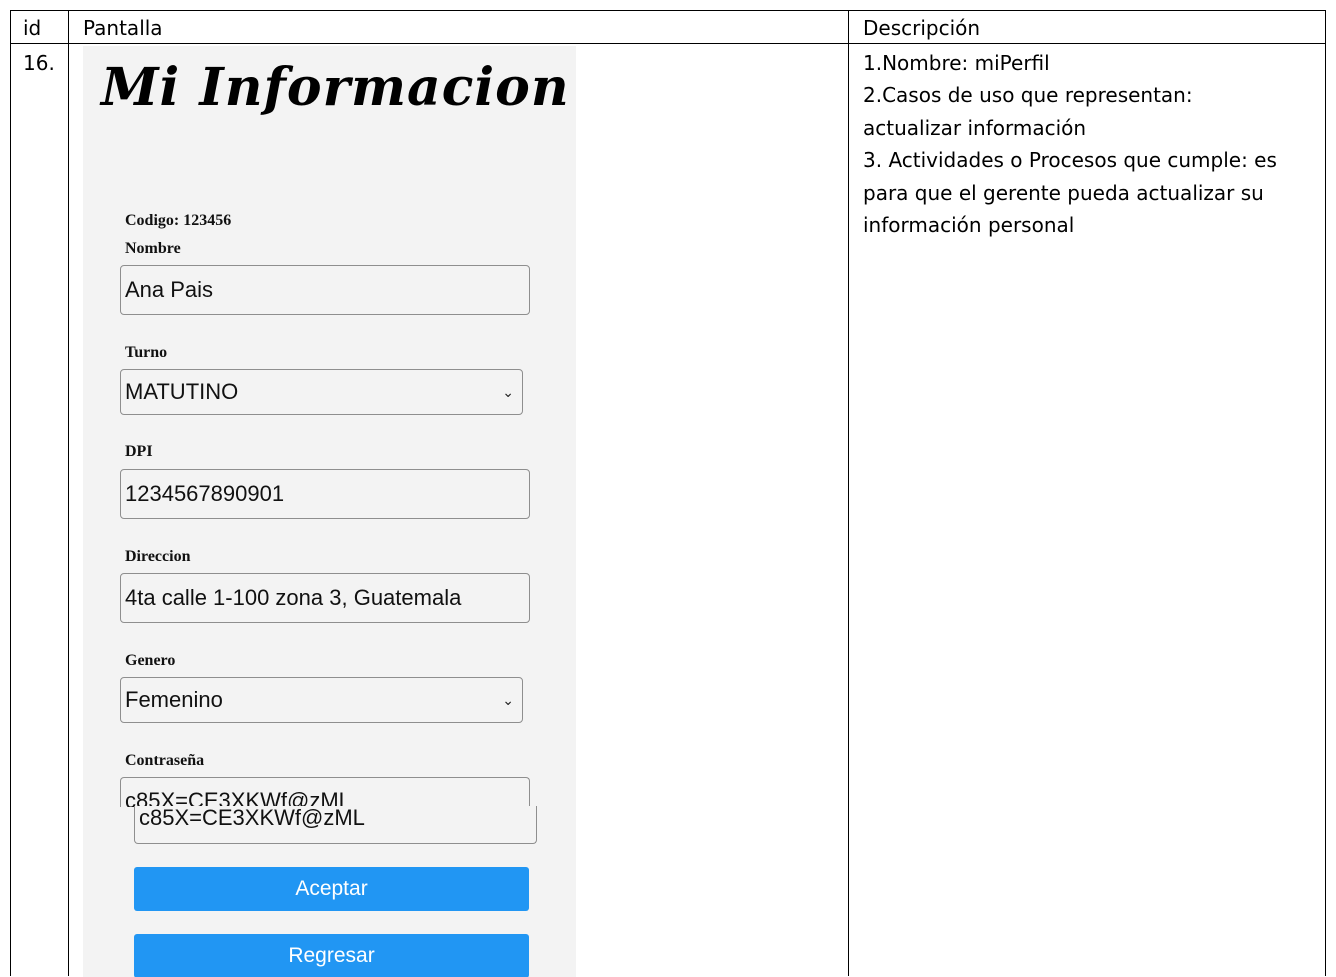 The height and width of the screenshot is (977, 1336). What do you see at coordinates (922, 28) in the screenshot?
I see `header-descripcion: Descripción` at bounding box center [922, 28].